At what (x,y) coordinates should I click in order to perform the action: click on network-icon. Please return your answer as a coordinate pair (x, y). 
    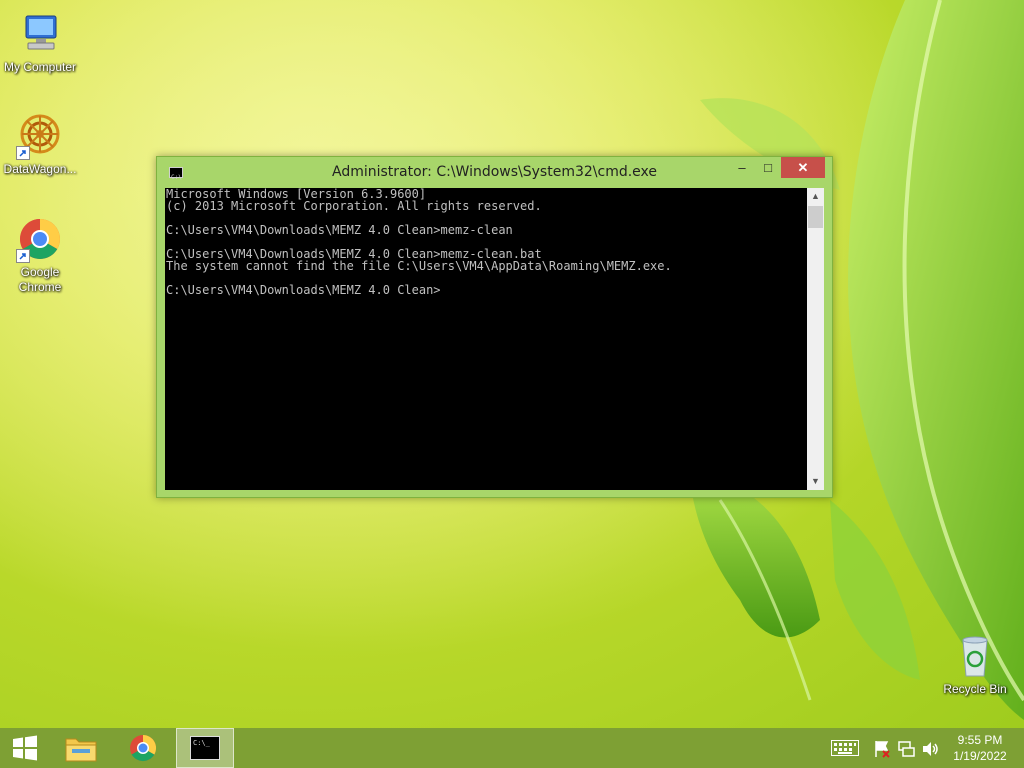
    Looking at the image, I should click on (907, 751).